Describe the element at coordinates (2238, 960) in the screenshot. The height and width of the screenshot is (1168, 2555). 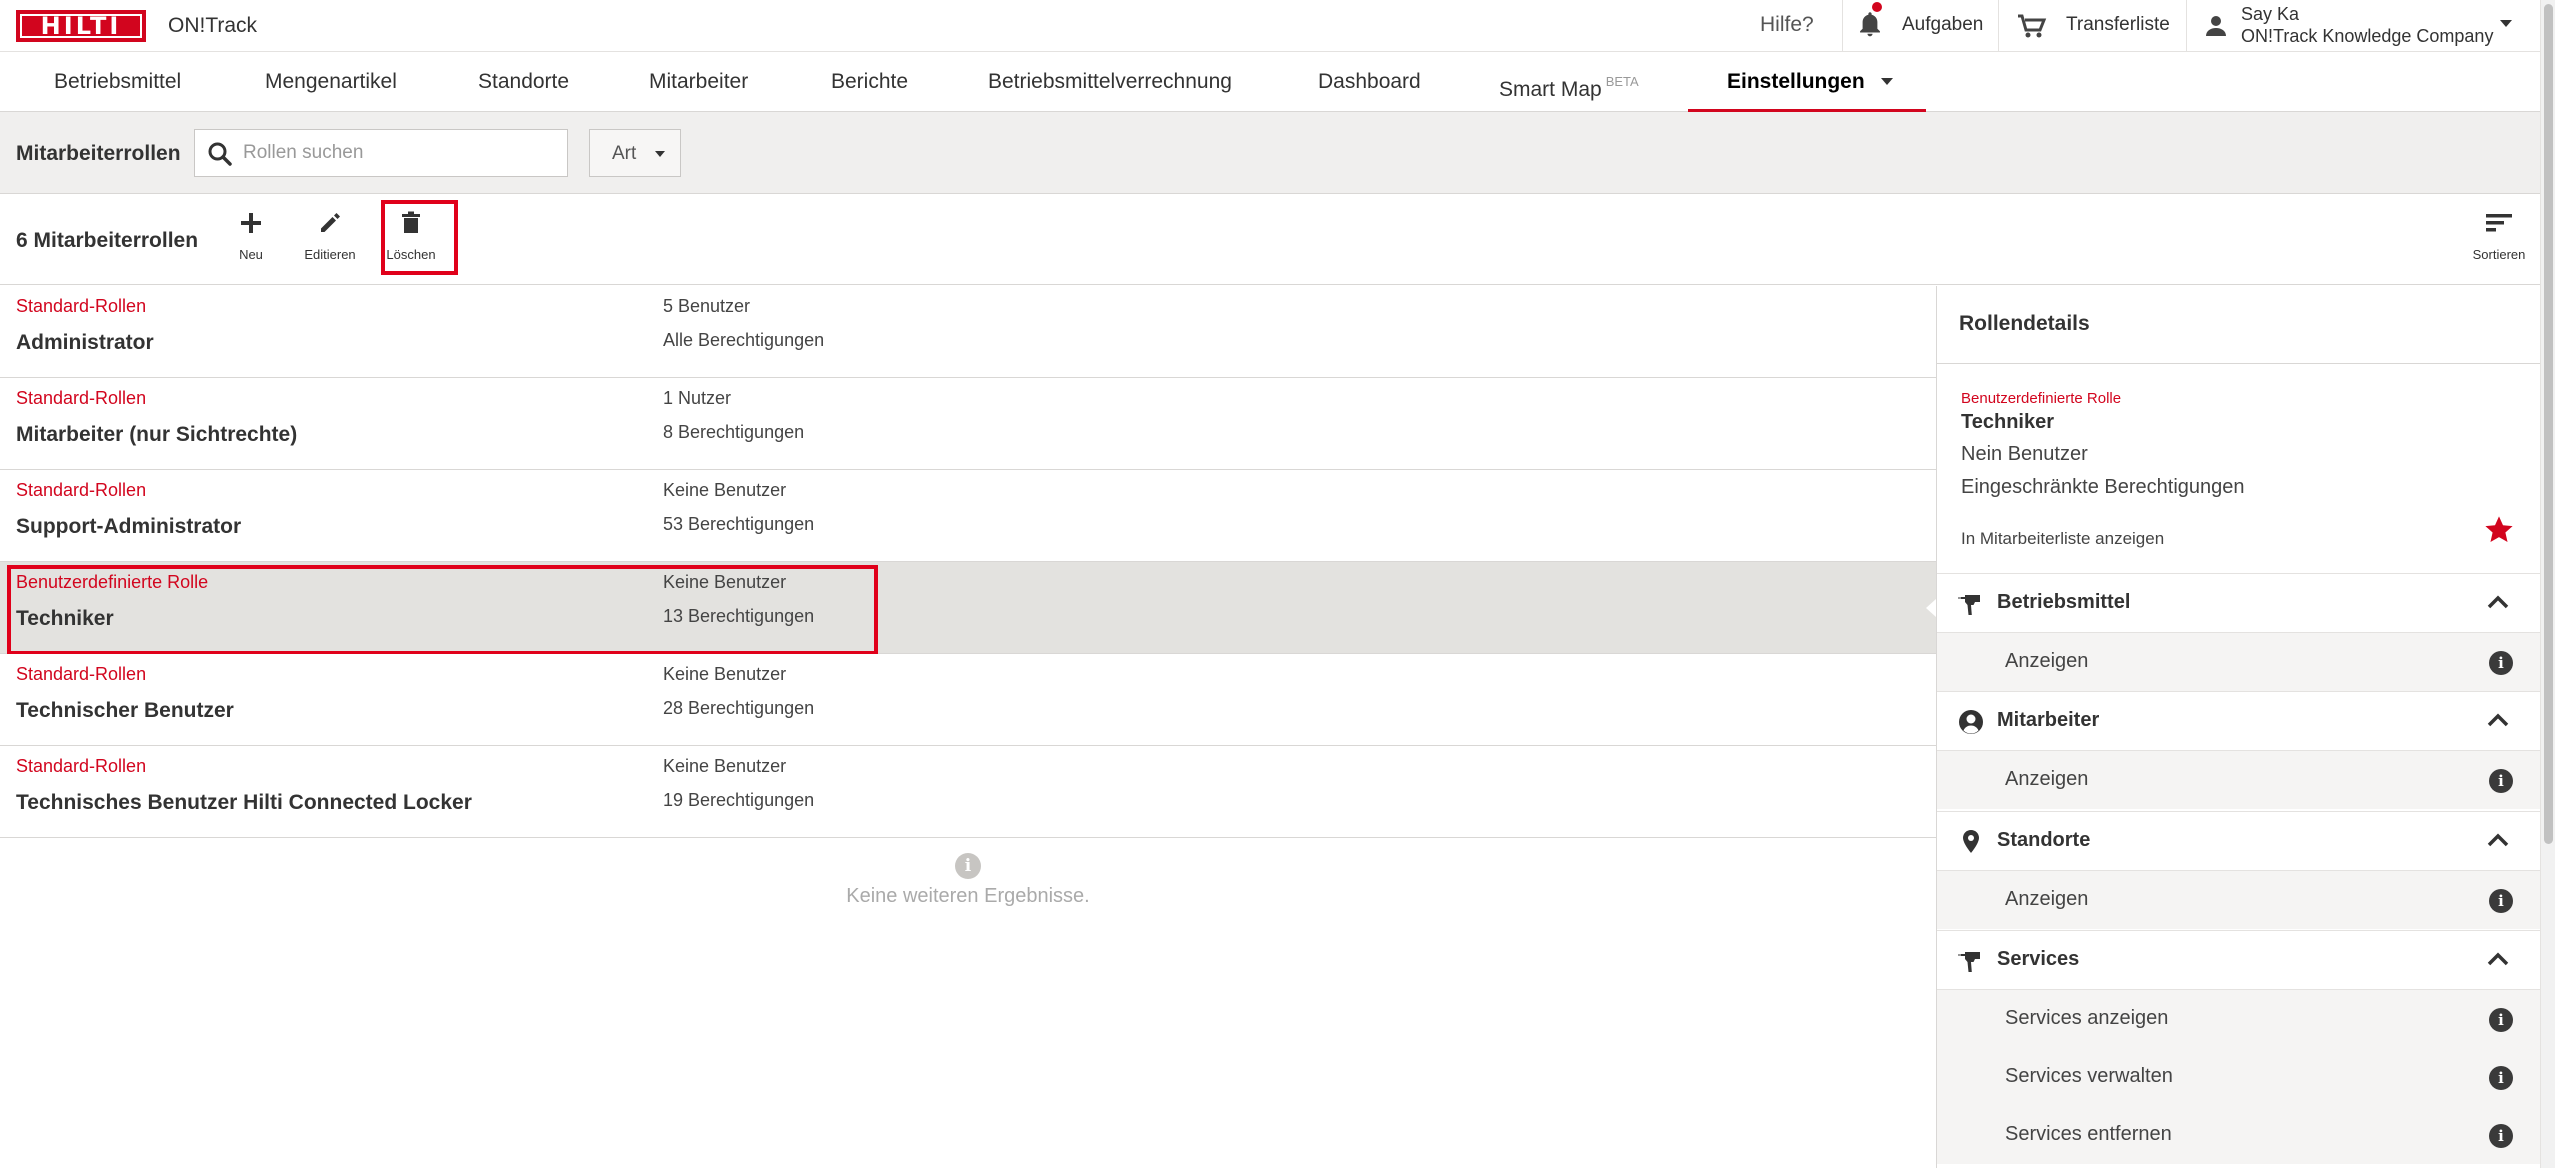
I see `section-services: Services` at that location.